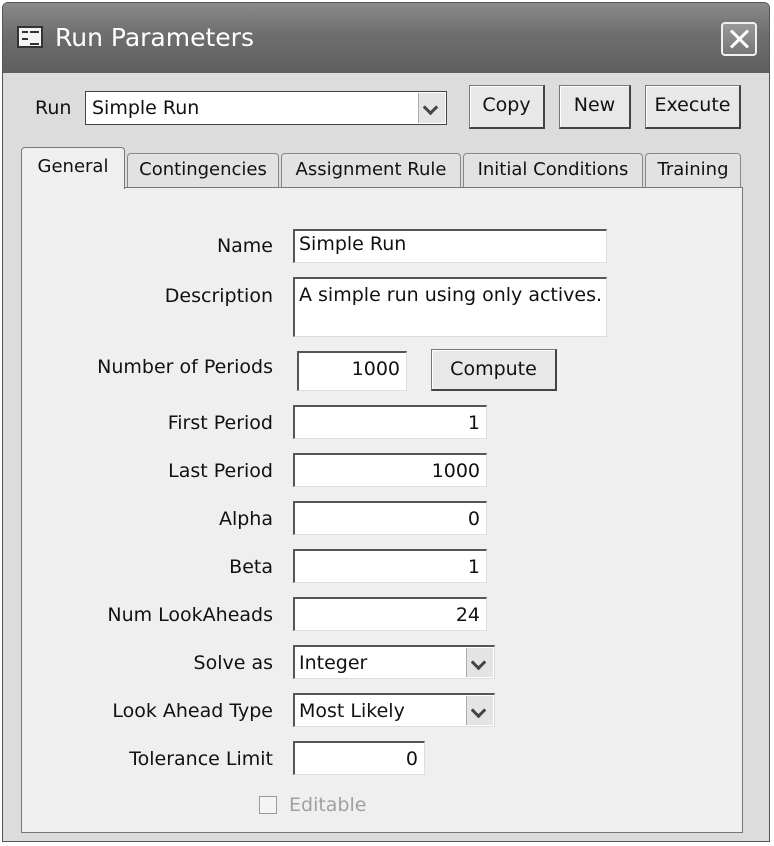 Image resolution: width=774 pixels, height=846 pixels. Describe the element at coordinates (739, 39) in the screenshot. I see `close-button` at that location.